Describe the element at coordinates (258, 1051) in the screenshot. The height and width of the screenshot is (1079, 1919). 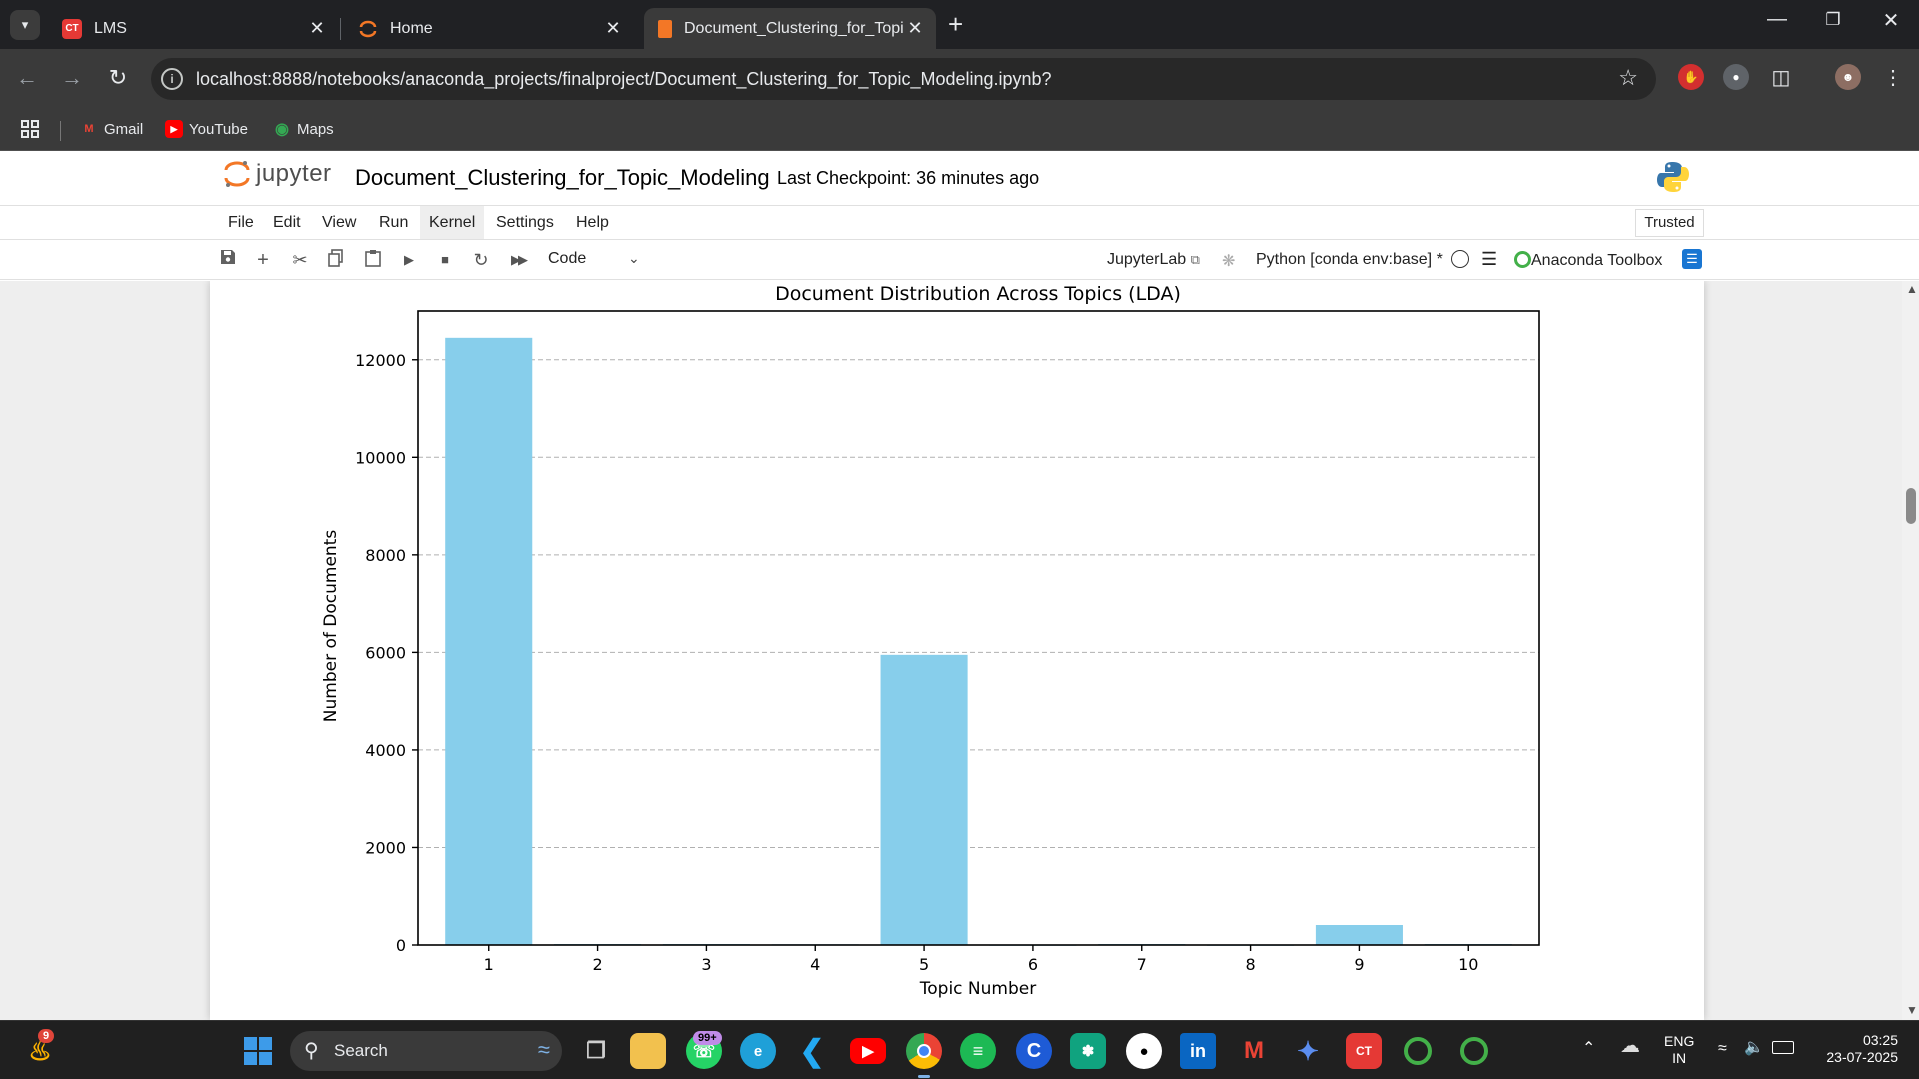
I see `start-windows-icon` at that location.